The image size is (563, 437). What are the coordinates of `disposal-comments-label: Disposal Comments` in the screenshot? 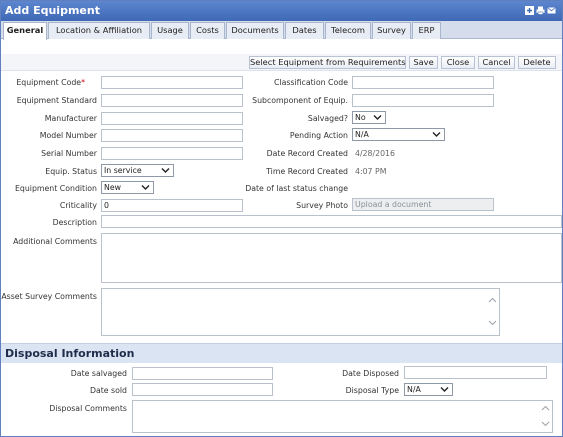 It's located at (88, 408).